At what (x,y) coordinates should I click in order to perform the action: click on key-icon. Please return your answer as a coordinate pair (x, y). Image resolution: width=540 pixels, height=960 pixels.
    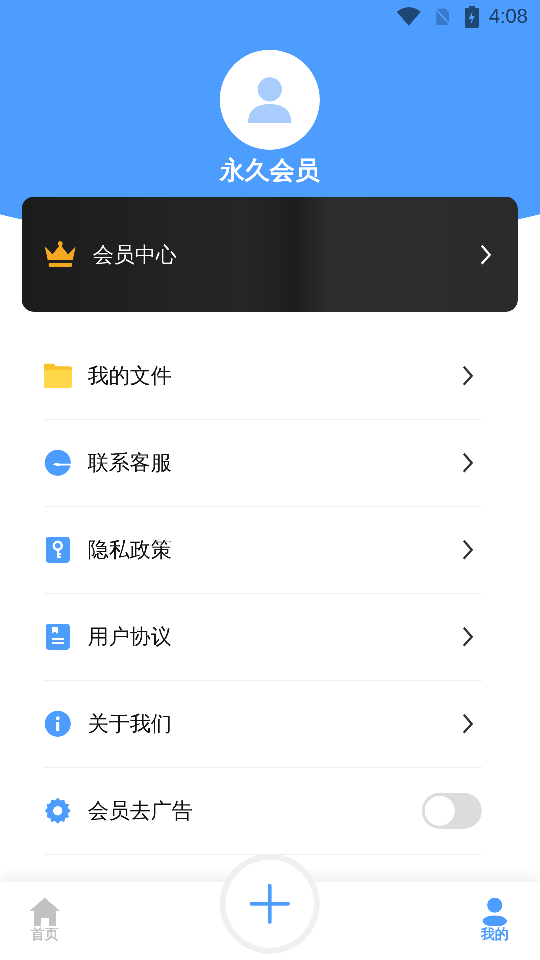
    Looking at the image, I should click on (58, 550).